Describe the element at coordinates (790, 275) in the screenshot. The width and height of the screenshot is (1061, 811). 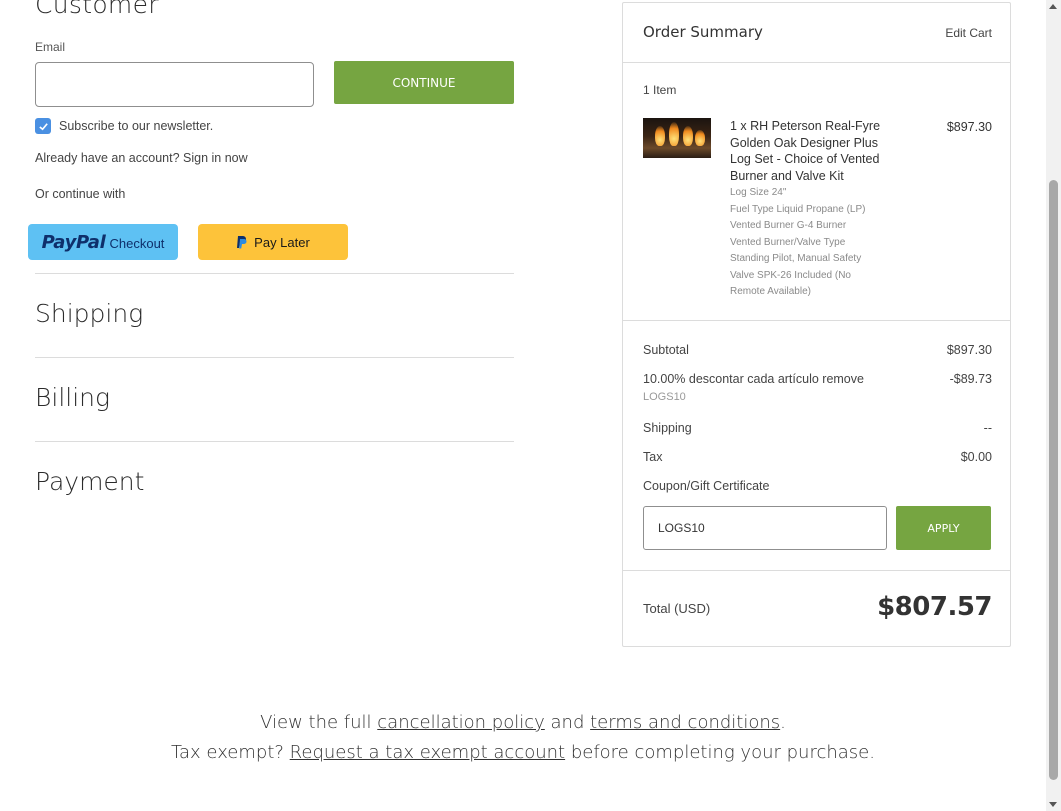
I see `product-option: Valve SPK-26 Included (No` at that location.